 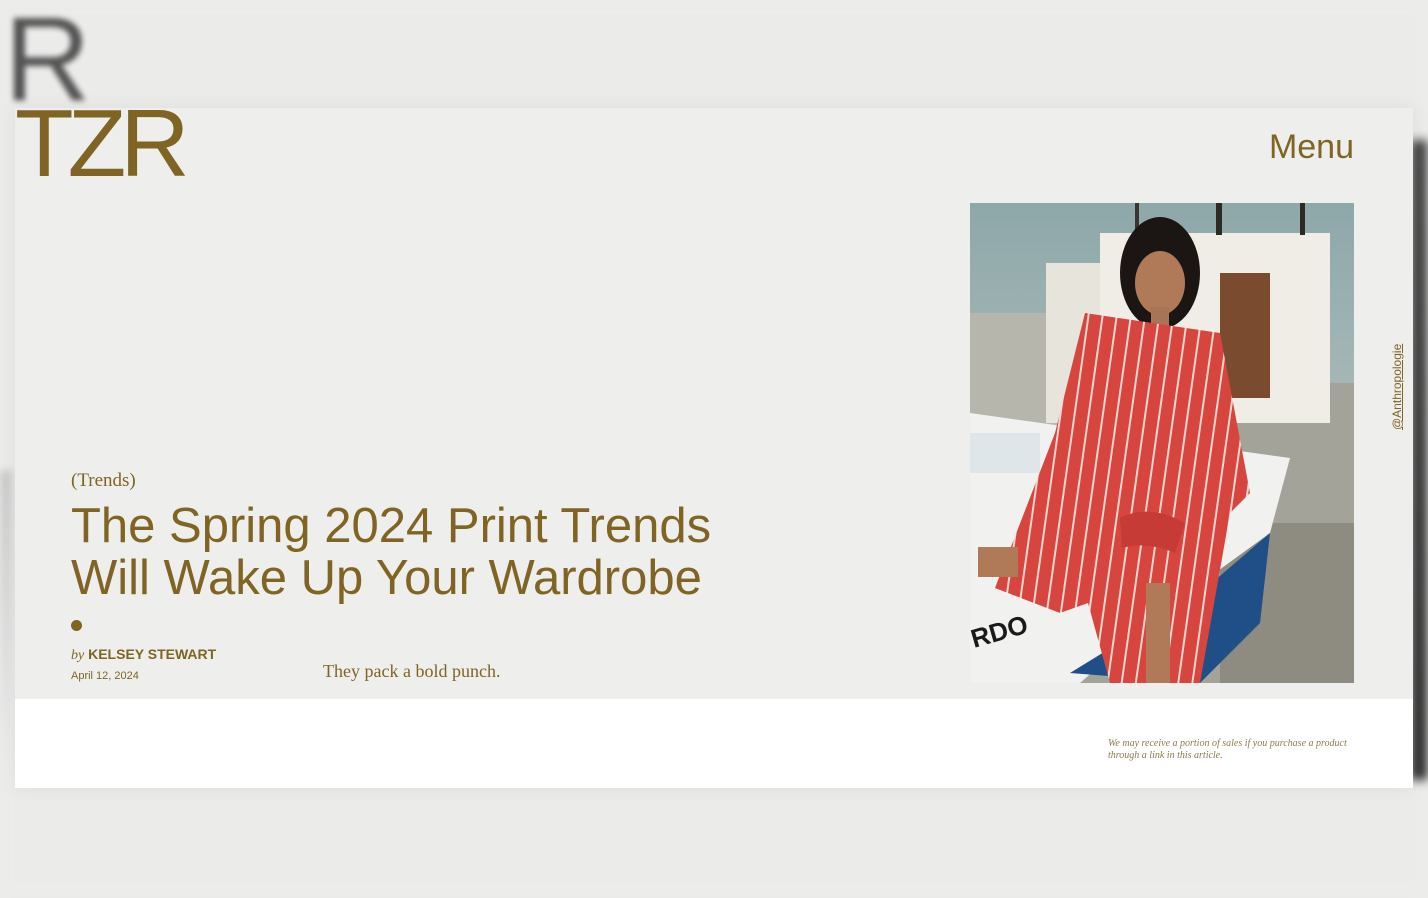 I want to click on hero-image-illustration: RDO, so click(x=1162, y=443).